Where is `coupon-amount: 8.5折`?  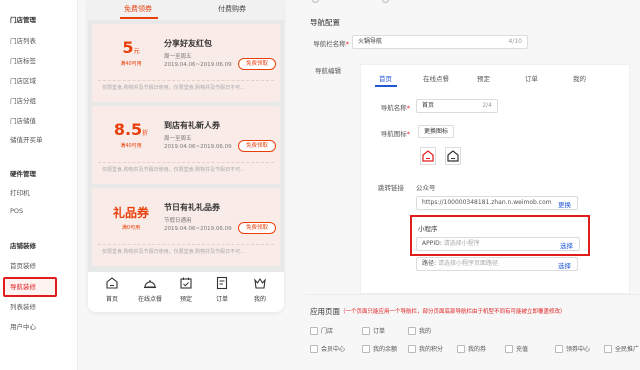 coupon-amount: 8.5折 is located at coordinates (131, 129).